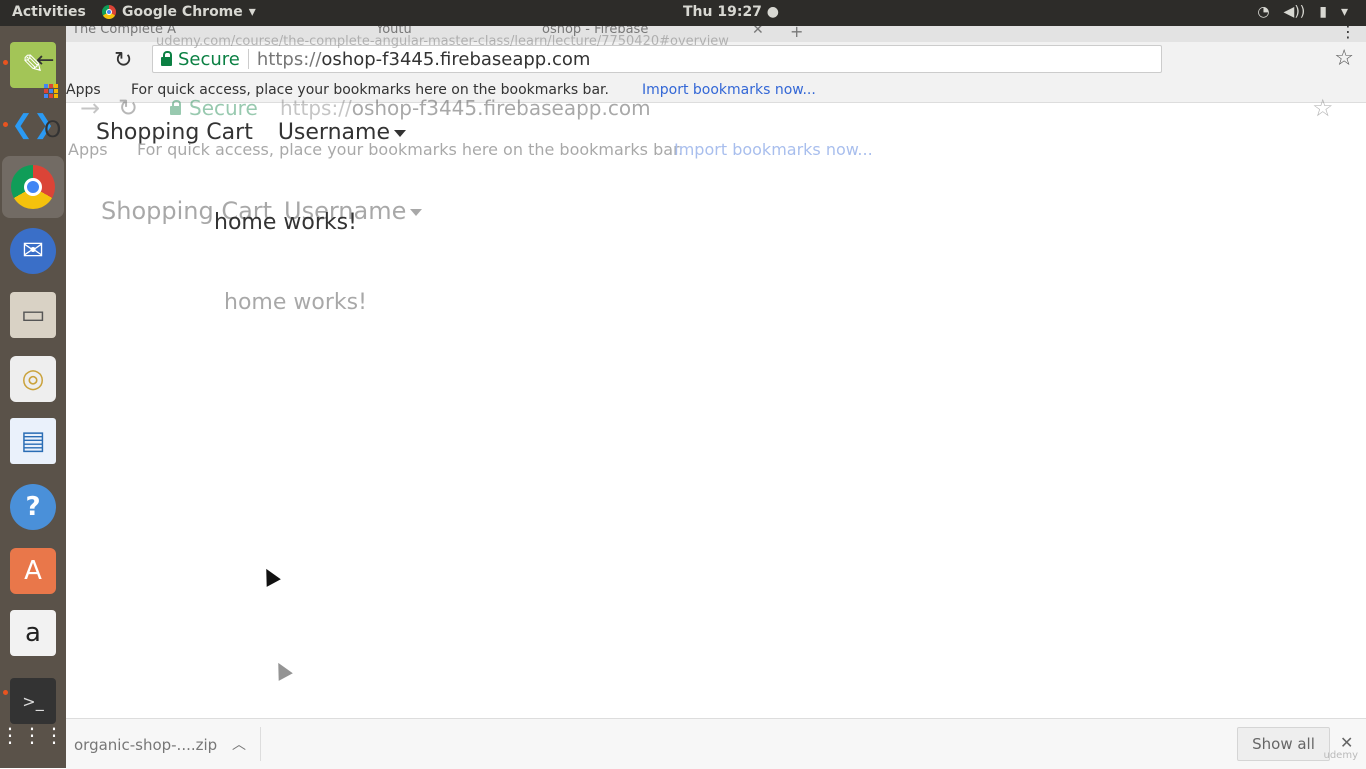 This screenshot has height=769, width=1366. Describe the element at coordinates (33, 441) in the screenshot. I see `writer-icon: ▤` at that location.